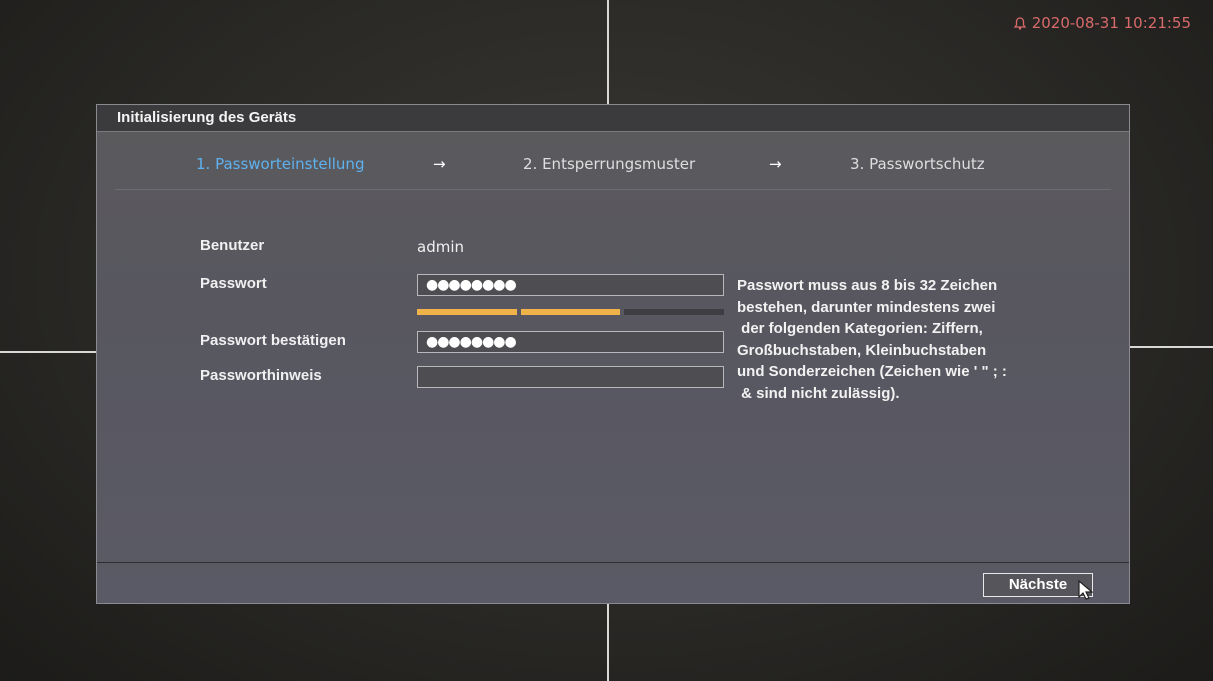 This screenshot has width=1213, height=681. What do you see at coordinates (48, 352) in the screenshot?
I see `grid-divider-horizontal-left` at bounding box center [48, 352].